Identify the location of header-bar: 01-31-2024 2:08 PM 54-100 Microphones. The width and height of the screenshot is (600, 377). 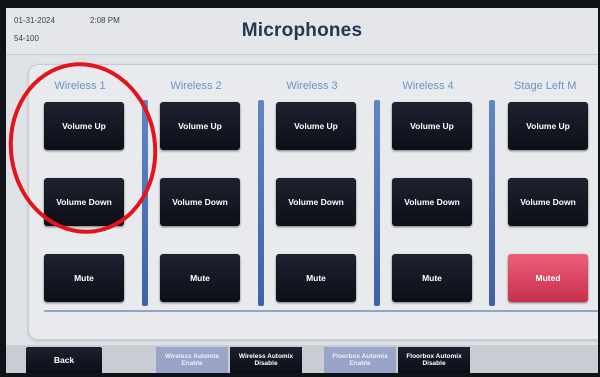
(302, 31).